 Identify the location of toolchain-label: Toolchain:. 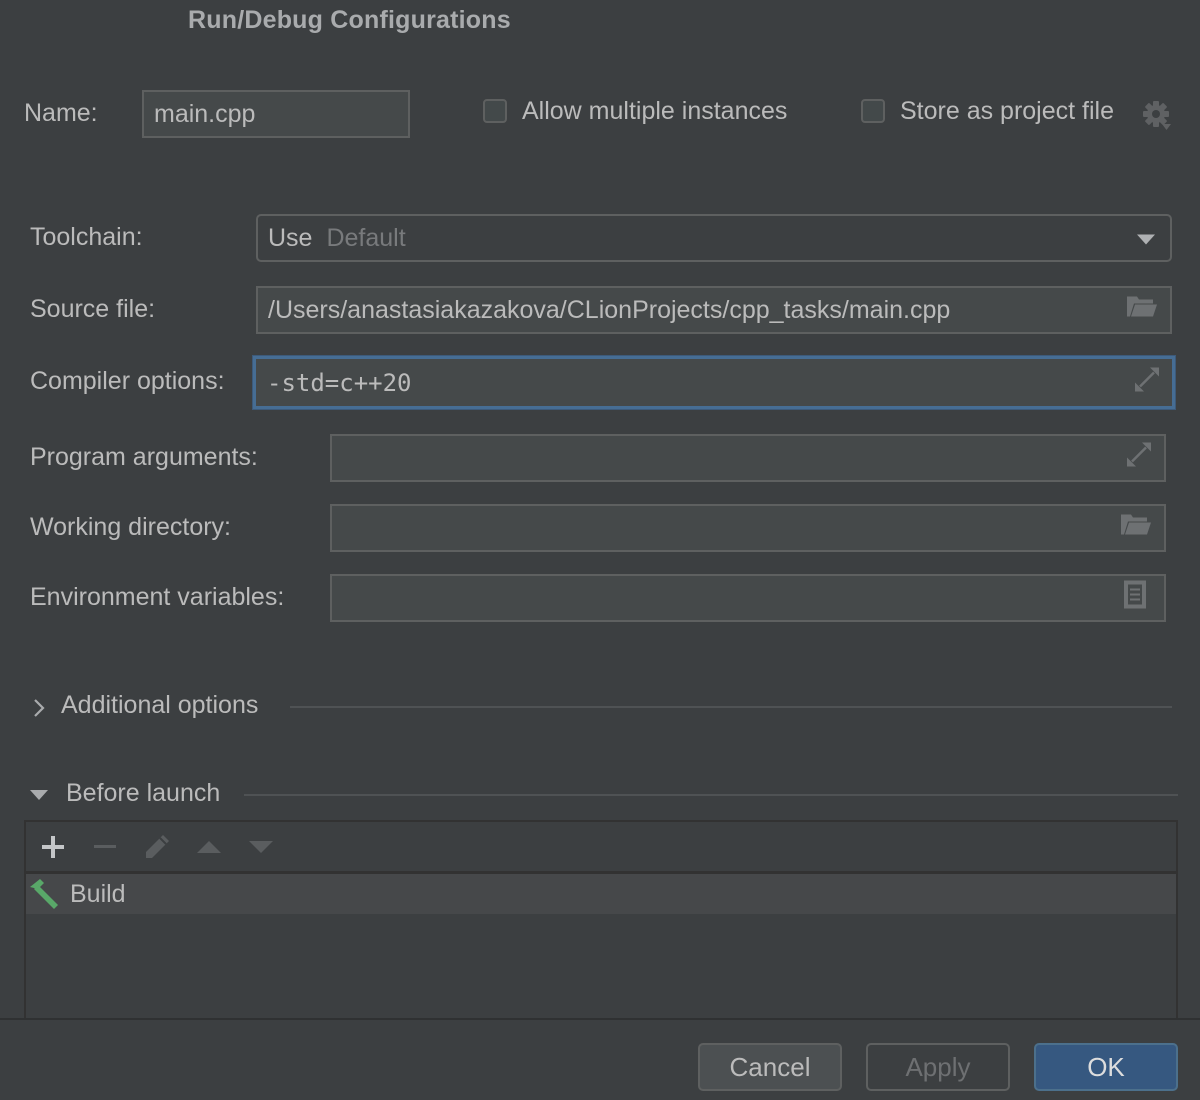
(86, 237).